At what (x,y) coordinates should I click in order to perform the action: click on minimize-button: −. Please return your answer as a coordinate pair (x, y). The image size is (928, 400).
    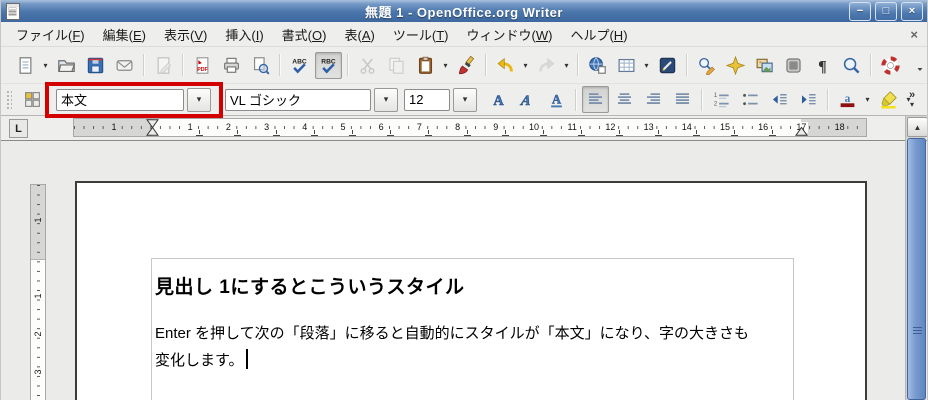
    Looking at the image, I should click on (860, 11).